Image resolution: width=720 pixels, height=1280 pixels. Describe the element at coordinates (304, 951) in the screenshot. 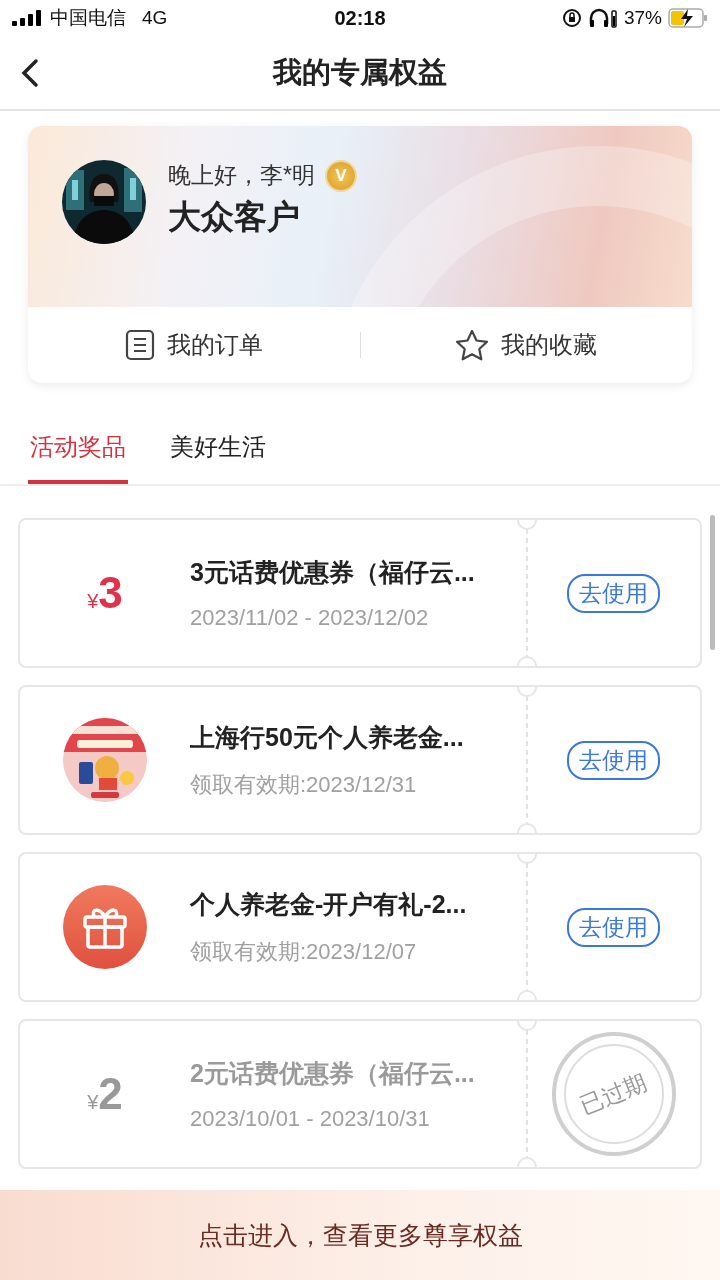

I see `validity-date: 领取有效期:2023/12/07` at that location.